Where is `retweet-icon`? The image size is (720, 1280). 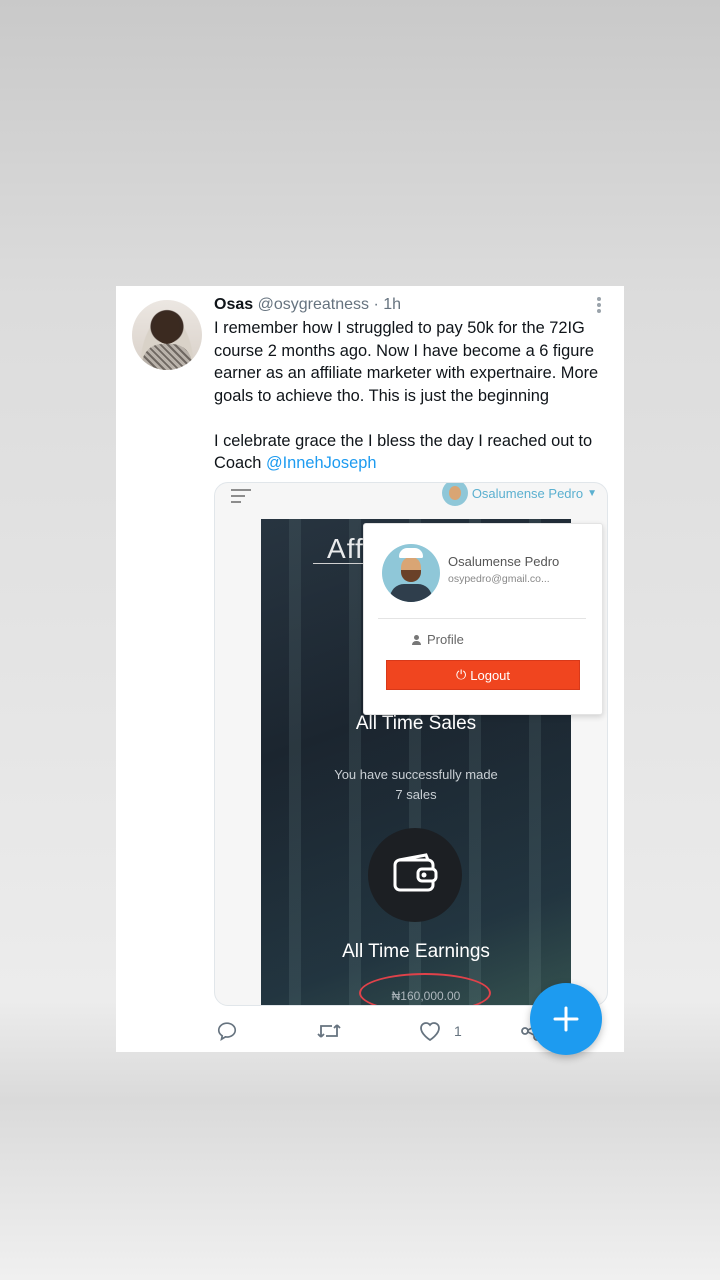 retweet-icon is located at coordinates (329, 1031).